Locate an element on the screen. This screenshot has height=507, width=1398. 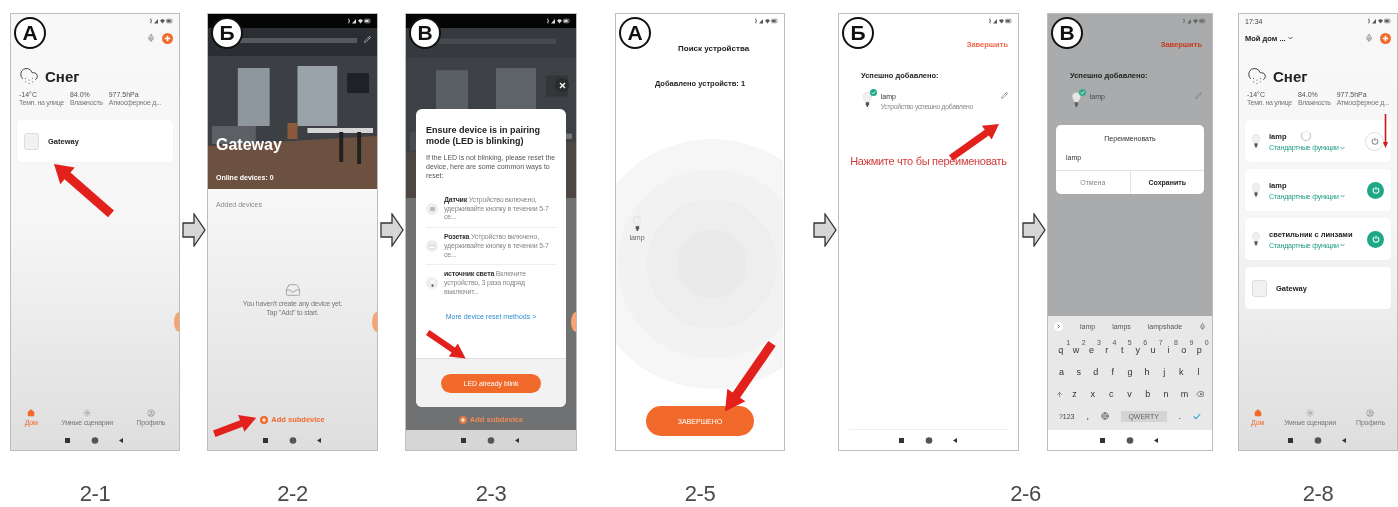
period-key: . is located at coordinates (1180, 416).